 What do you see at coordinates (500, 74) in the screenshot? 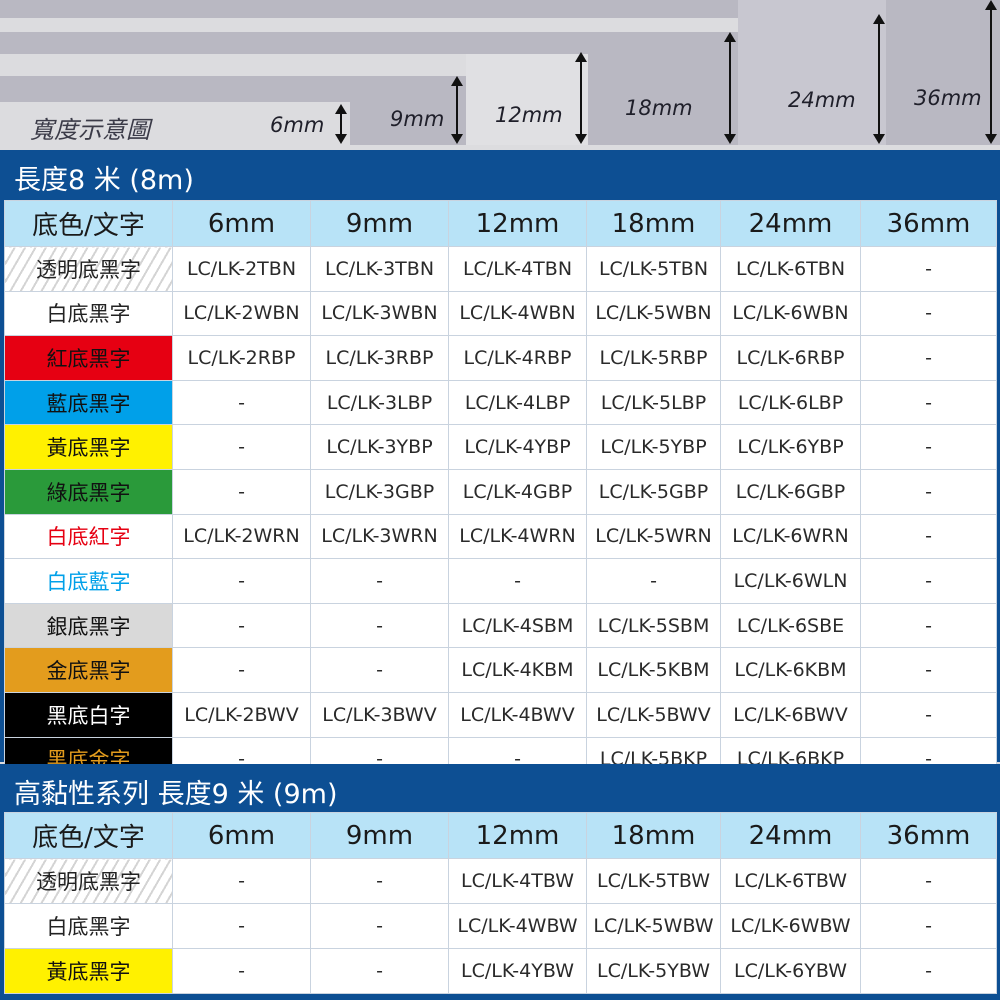
I see `width-diagram: 寬度示意圖 6mm 9mm 12mm 18mm 24mm 36mm` at bounding box center [500, 74].